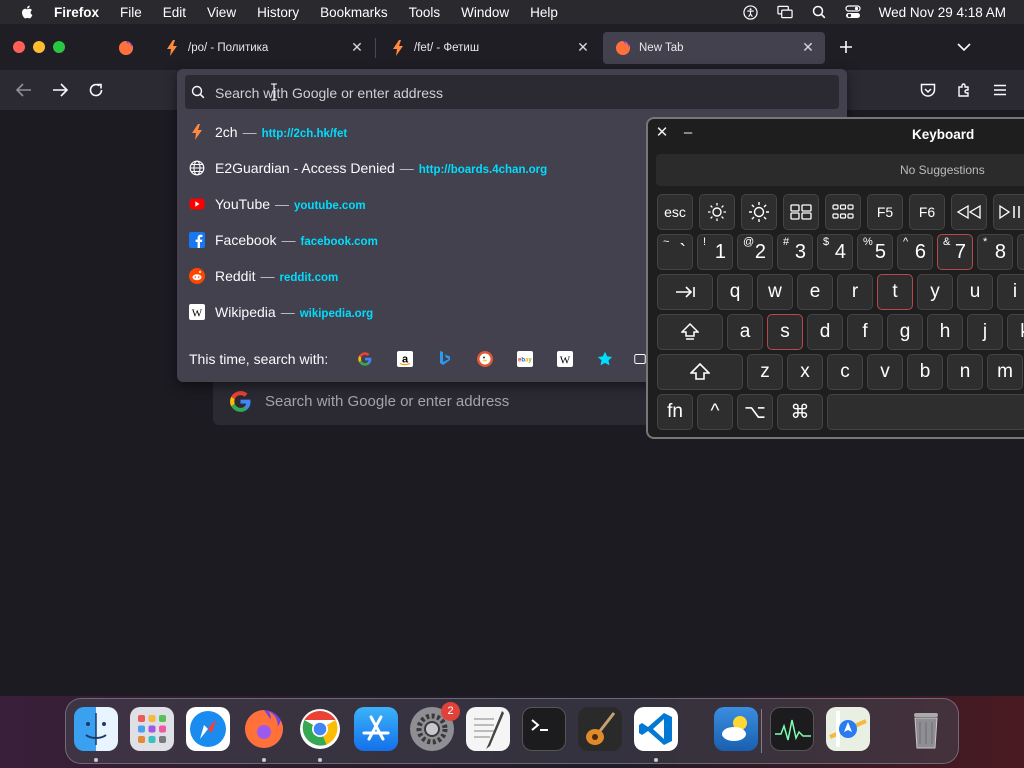  What do you see at coordinates (28, 12) in the screenshot?
I see `apple-menu-icon` at bounding box center [28, 12].